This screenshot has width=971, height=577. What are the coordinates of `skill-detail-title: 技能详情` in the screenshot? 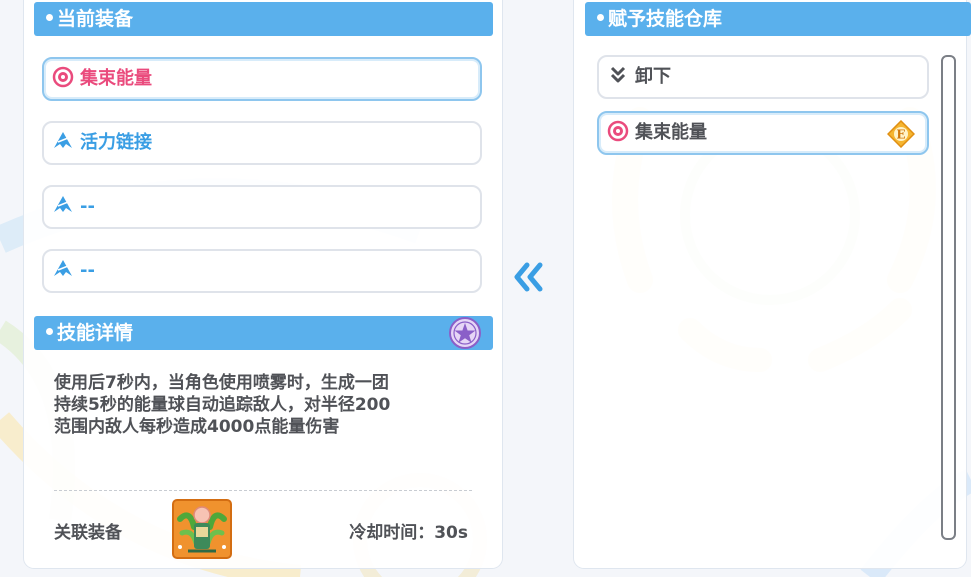 It's located at (95, 333).